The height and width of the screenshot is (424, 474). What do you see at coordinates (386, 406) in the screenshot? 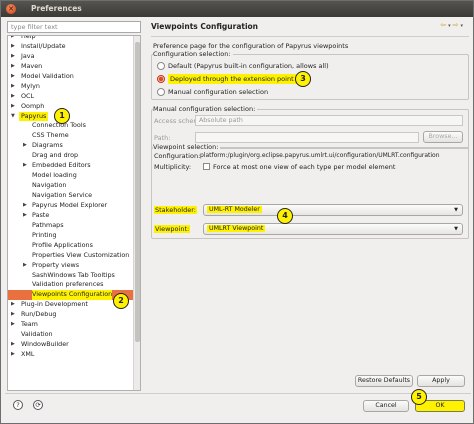
I see `cancel-button: Cancel` at bounding box center [386, 406].